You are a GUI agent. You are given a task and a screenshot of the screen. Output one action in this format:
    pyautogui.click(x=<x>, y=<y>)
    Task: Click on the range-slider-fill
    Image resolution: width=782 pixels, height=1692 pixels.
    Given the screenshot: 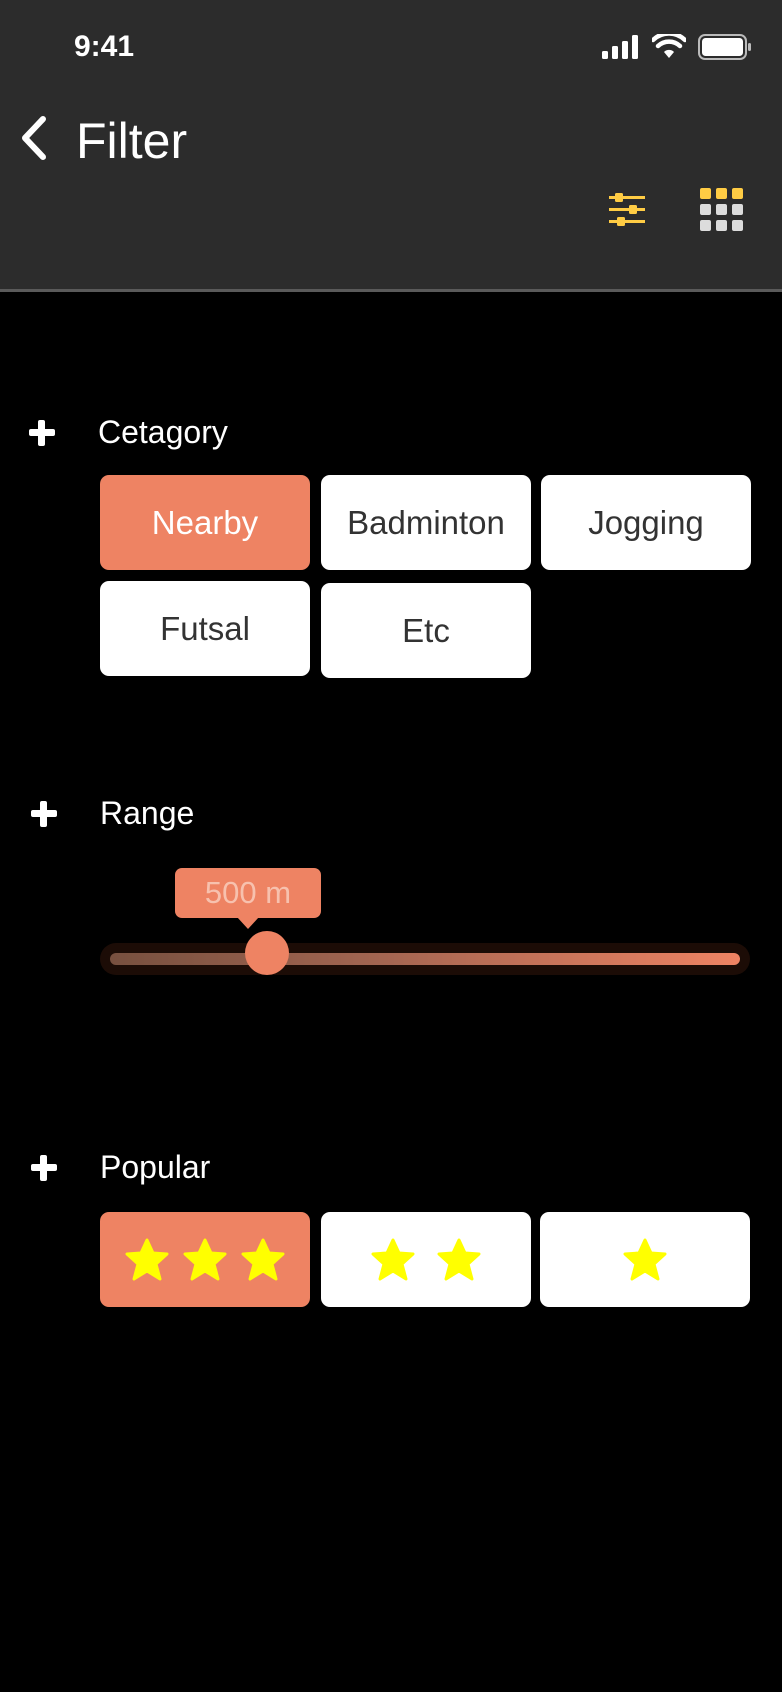 What is the action you would take?
    pyautogui.click(x=425, y=959)
    